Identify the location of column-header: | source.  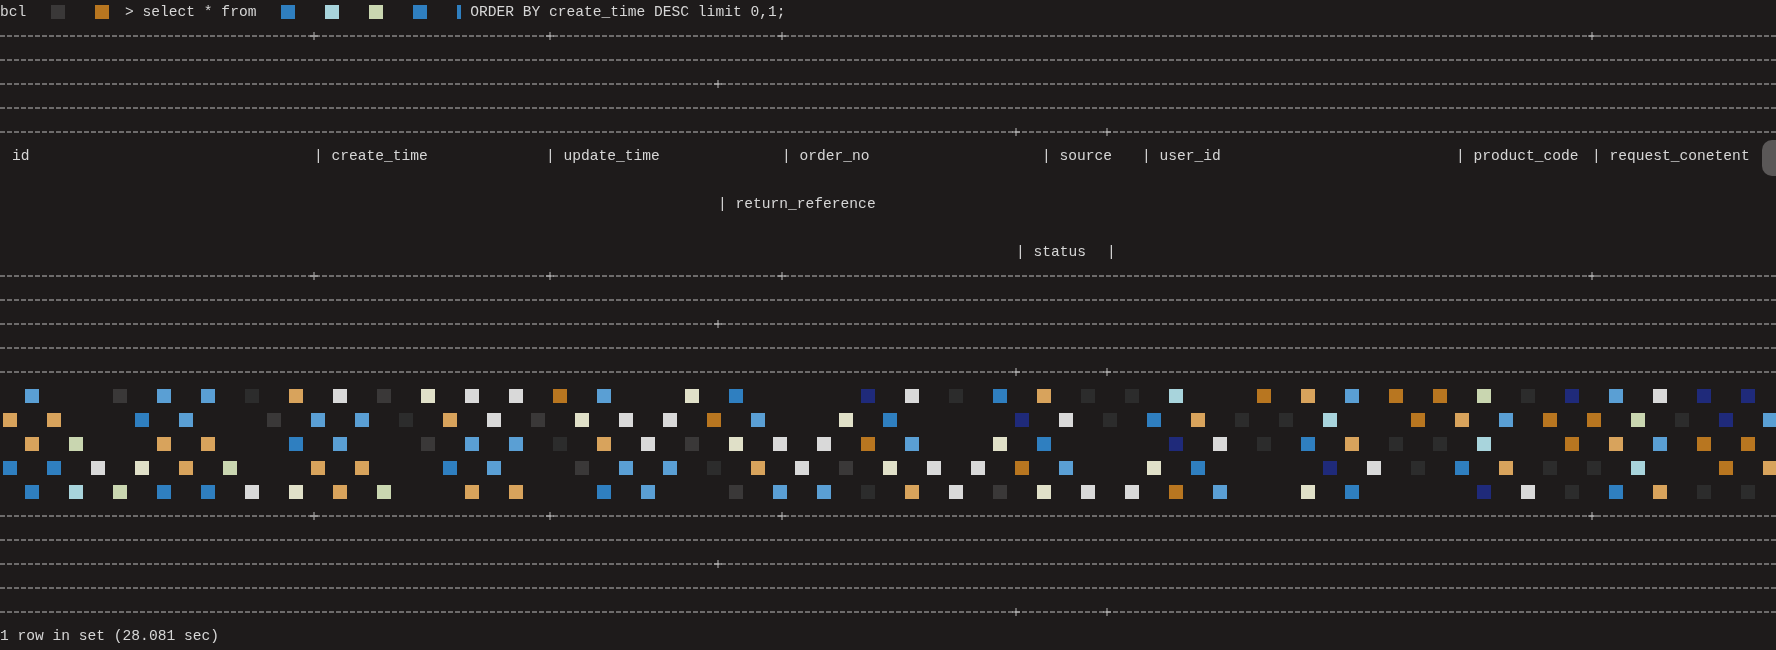
(1078, 156).